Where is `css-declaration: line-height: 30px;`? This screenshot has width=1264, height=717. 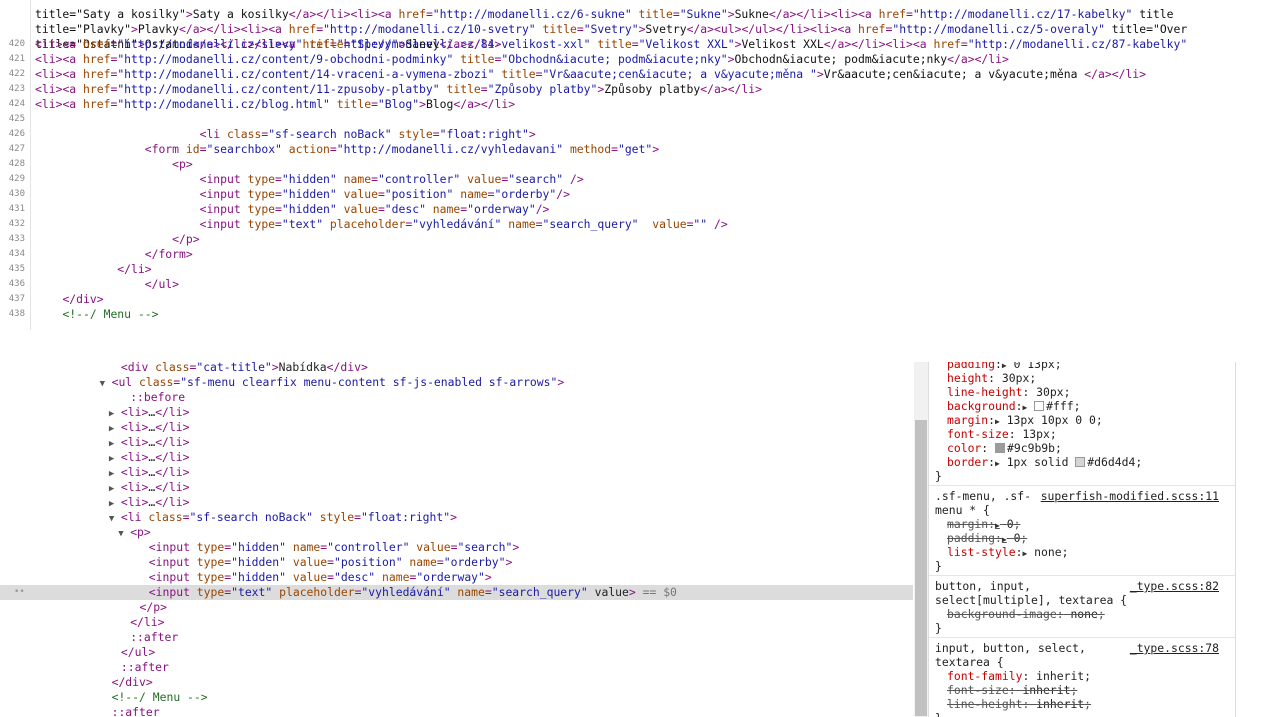
css-declaration: line-height: 30px; is located at coordinates (1082, 392).